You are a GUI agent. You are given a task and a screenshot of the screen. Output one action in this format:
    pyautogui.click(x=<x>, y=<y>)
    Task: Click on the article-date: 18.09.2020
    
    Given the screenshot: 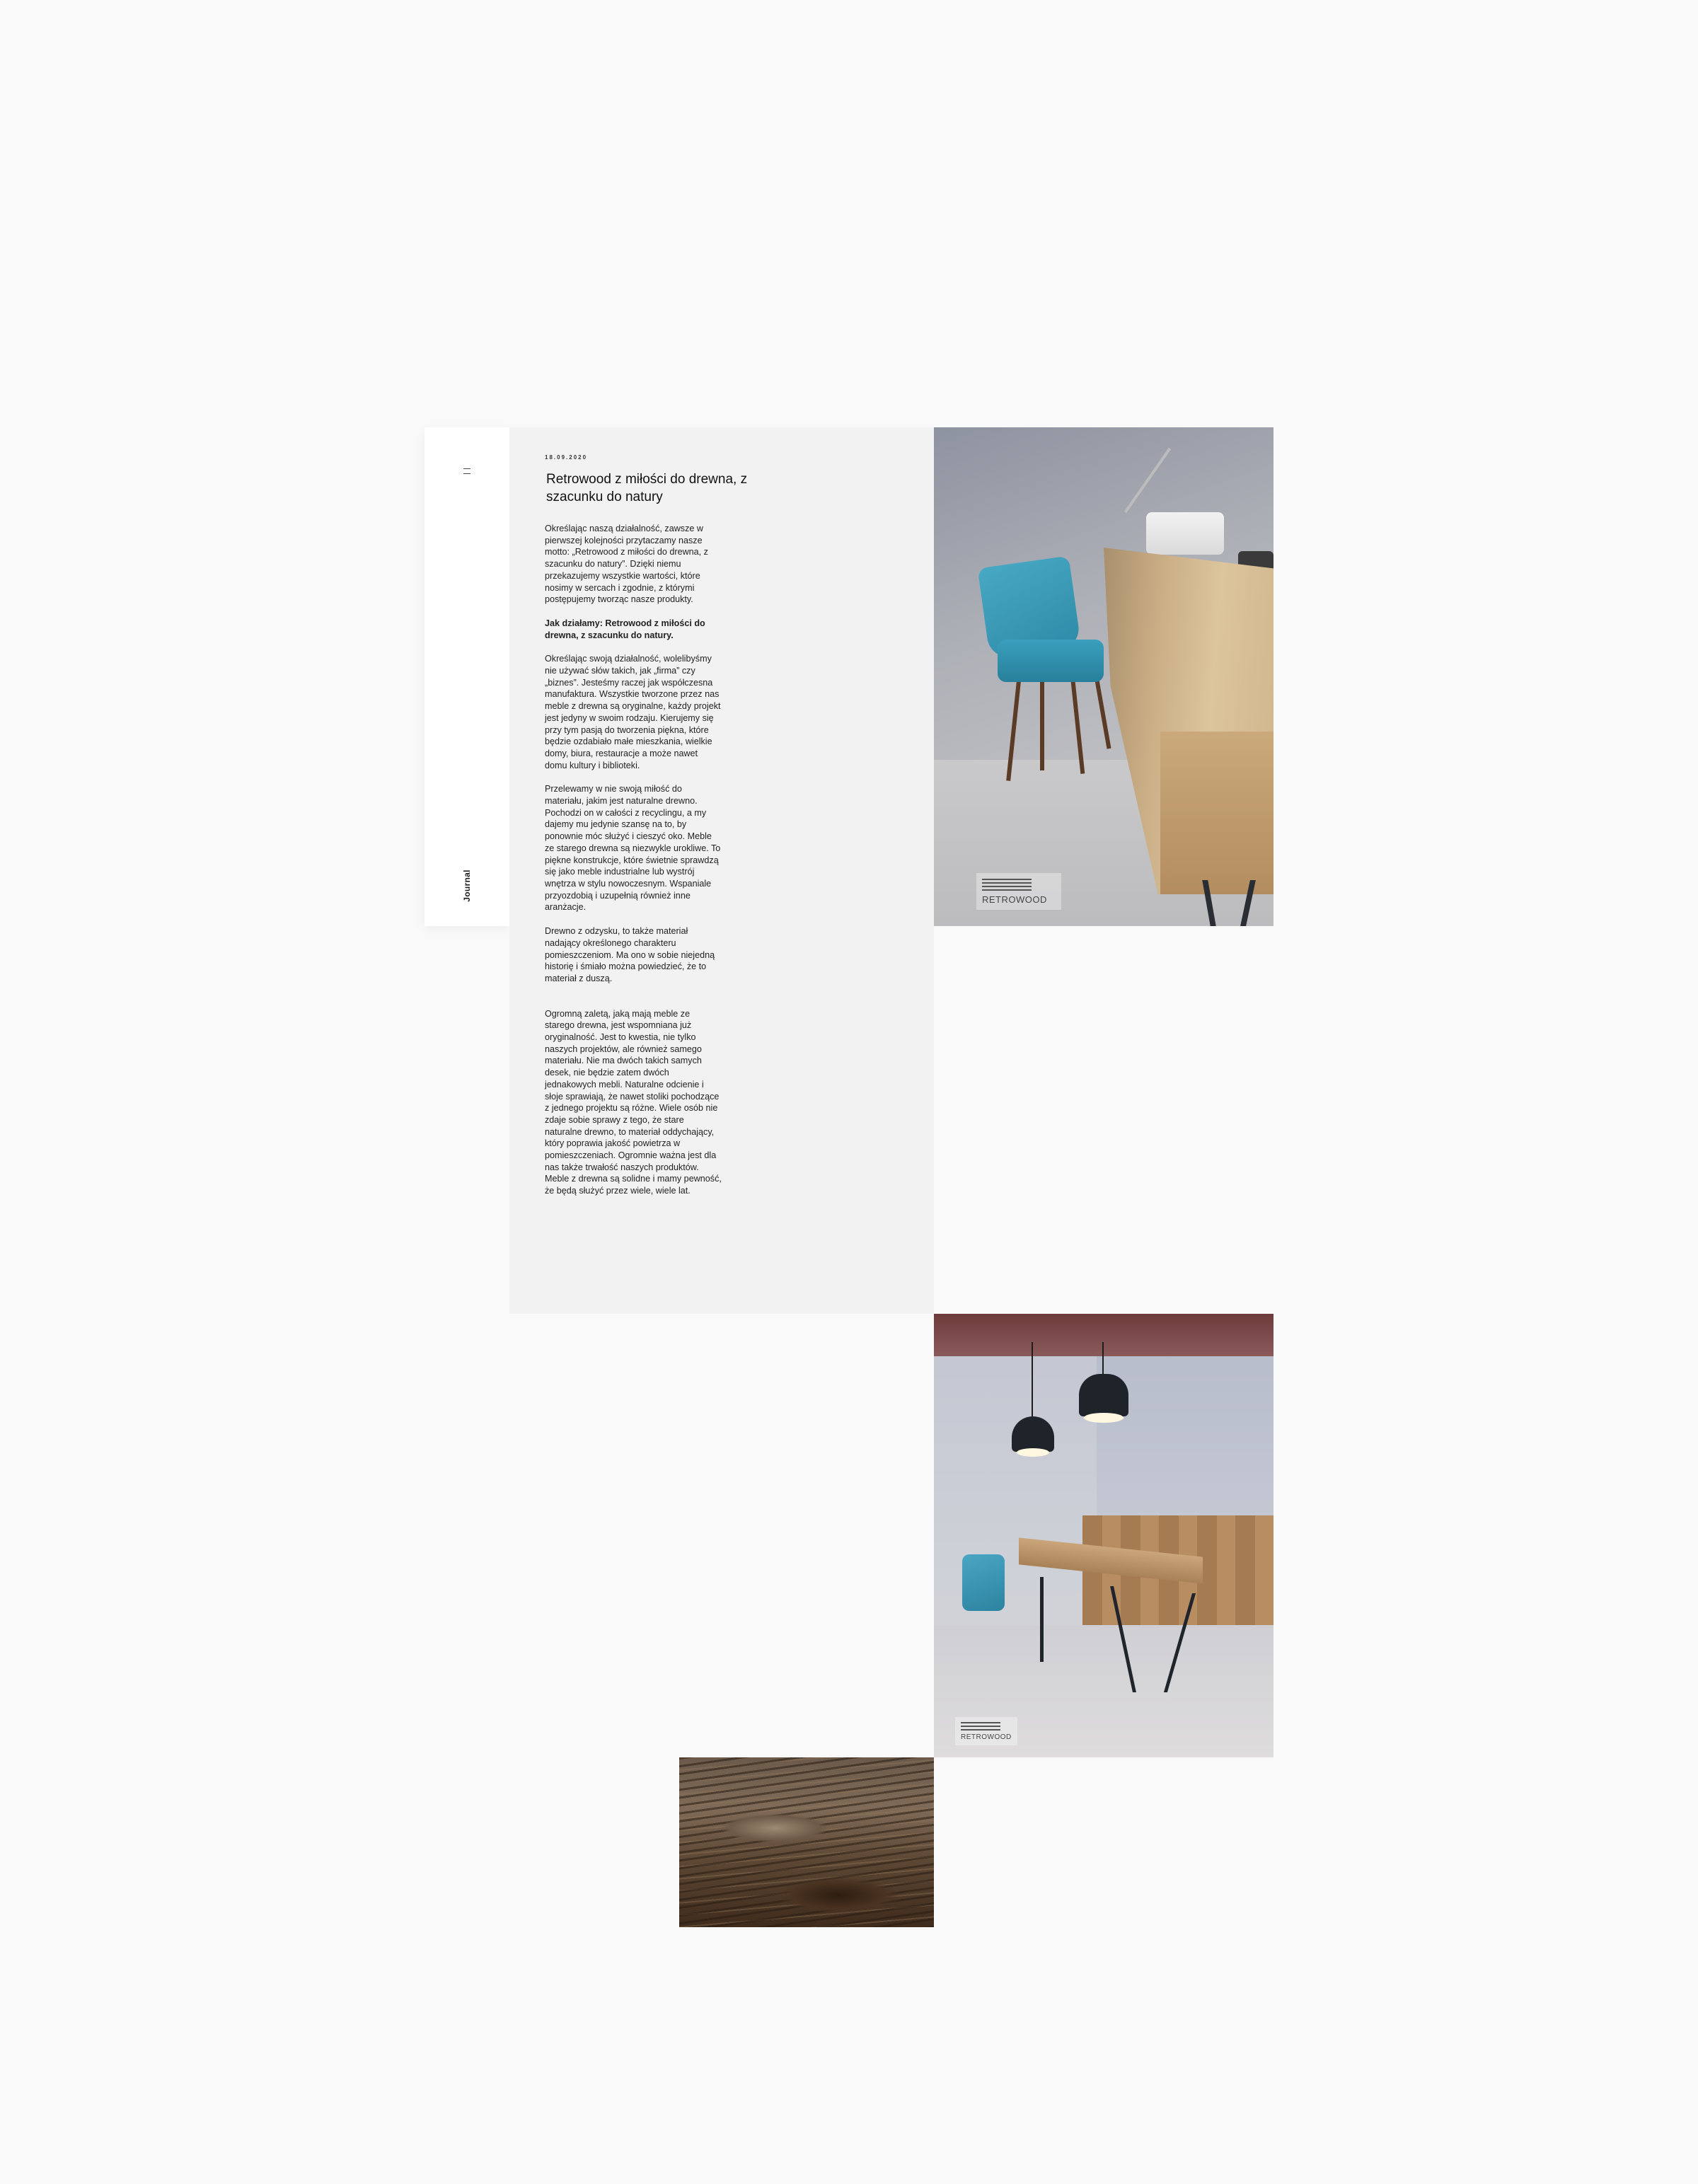 What is the action you would take?
    pyautogui.click(x=567, y=458)
    